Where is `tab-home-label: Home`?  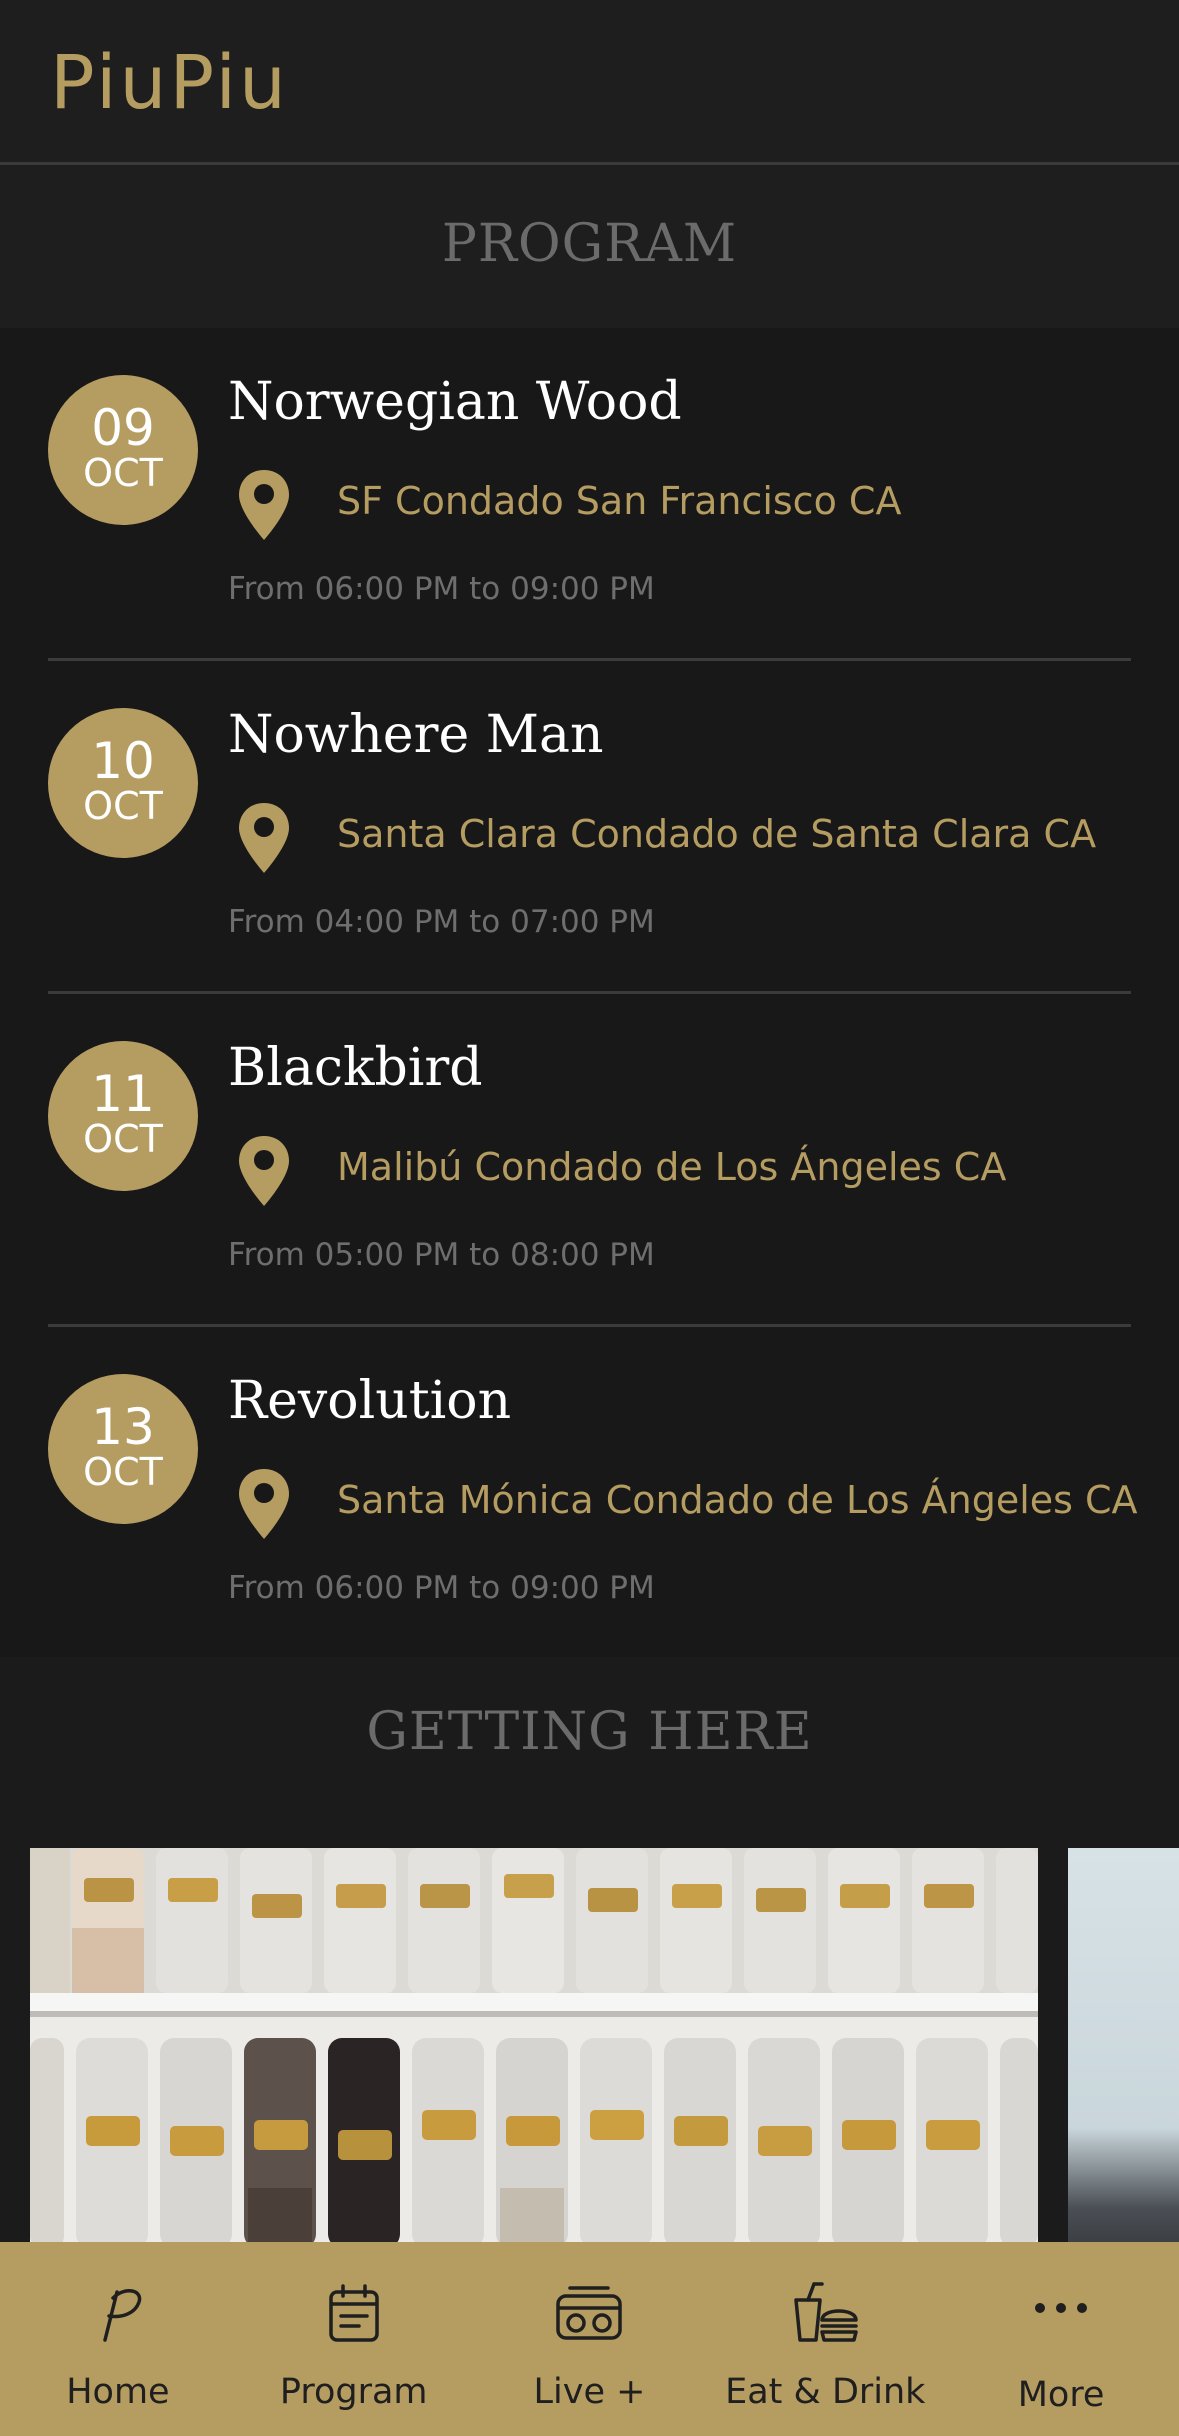
tab-home-label: Home is located at coordinates (118, 2392).